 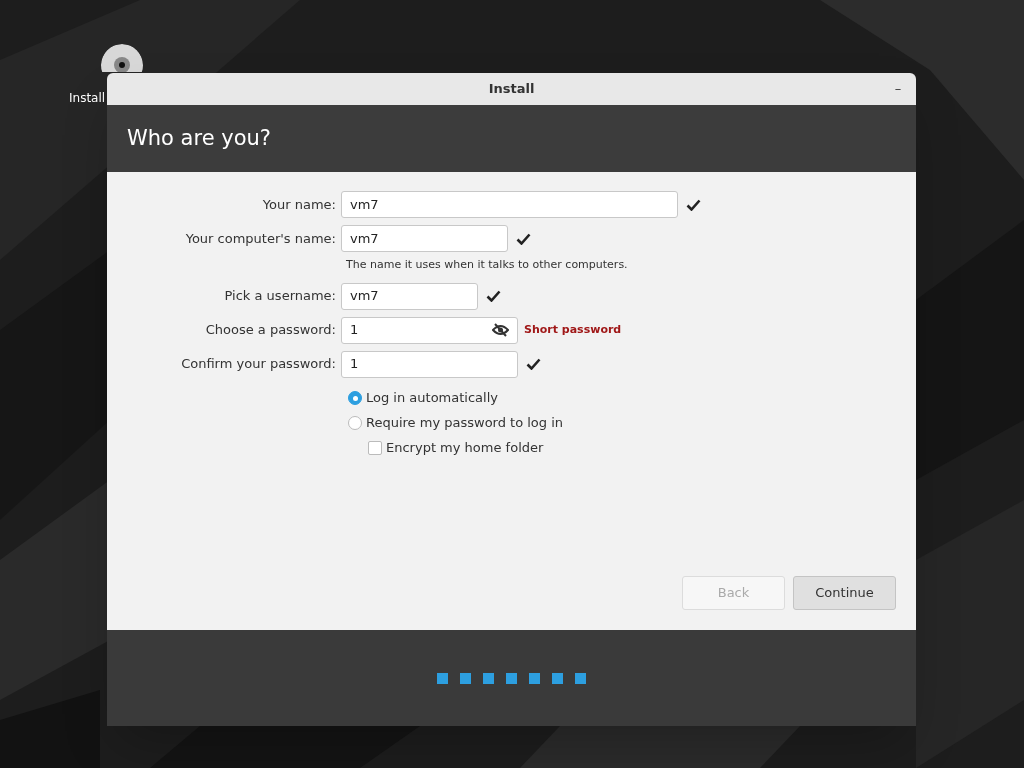 I want to click on icon-label: Install, so click(x=84, y=98).